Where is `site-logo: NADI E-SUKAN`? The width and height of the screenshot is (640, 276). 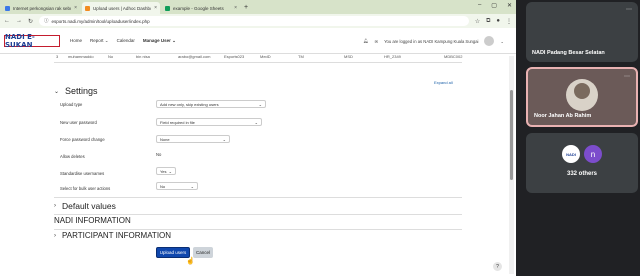
site-logo: NADI E-SUKAN is located at coordinates (32, 41).